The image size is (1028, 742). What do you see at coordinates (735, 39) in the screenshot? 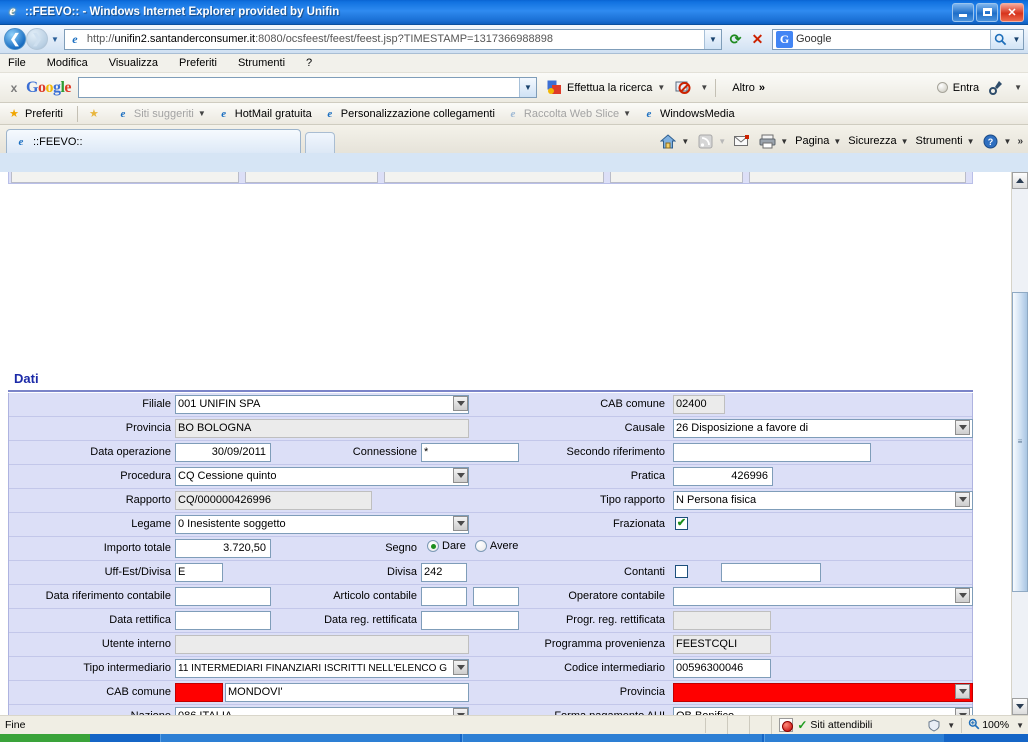
I see `refresh-icon: ⟳` at bounding box center [735, 39].